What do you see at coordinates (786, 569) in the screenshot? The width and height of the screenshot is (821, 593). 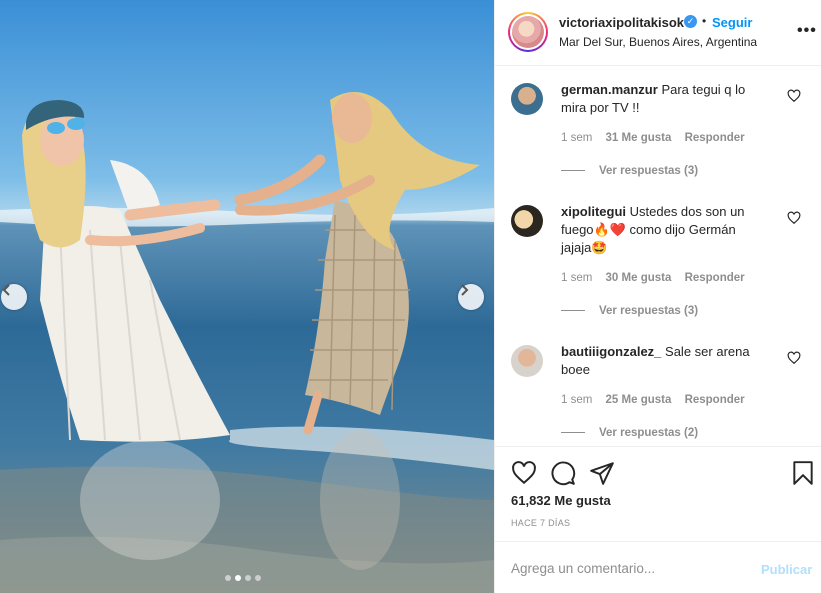 I see `publish-button: Publicar` at bounding box center [786, 569].